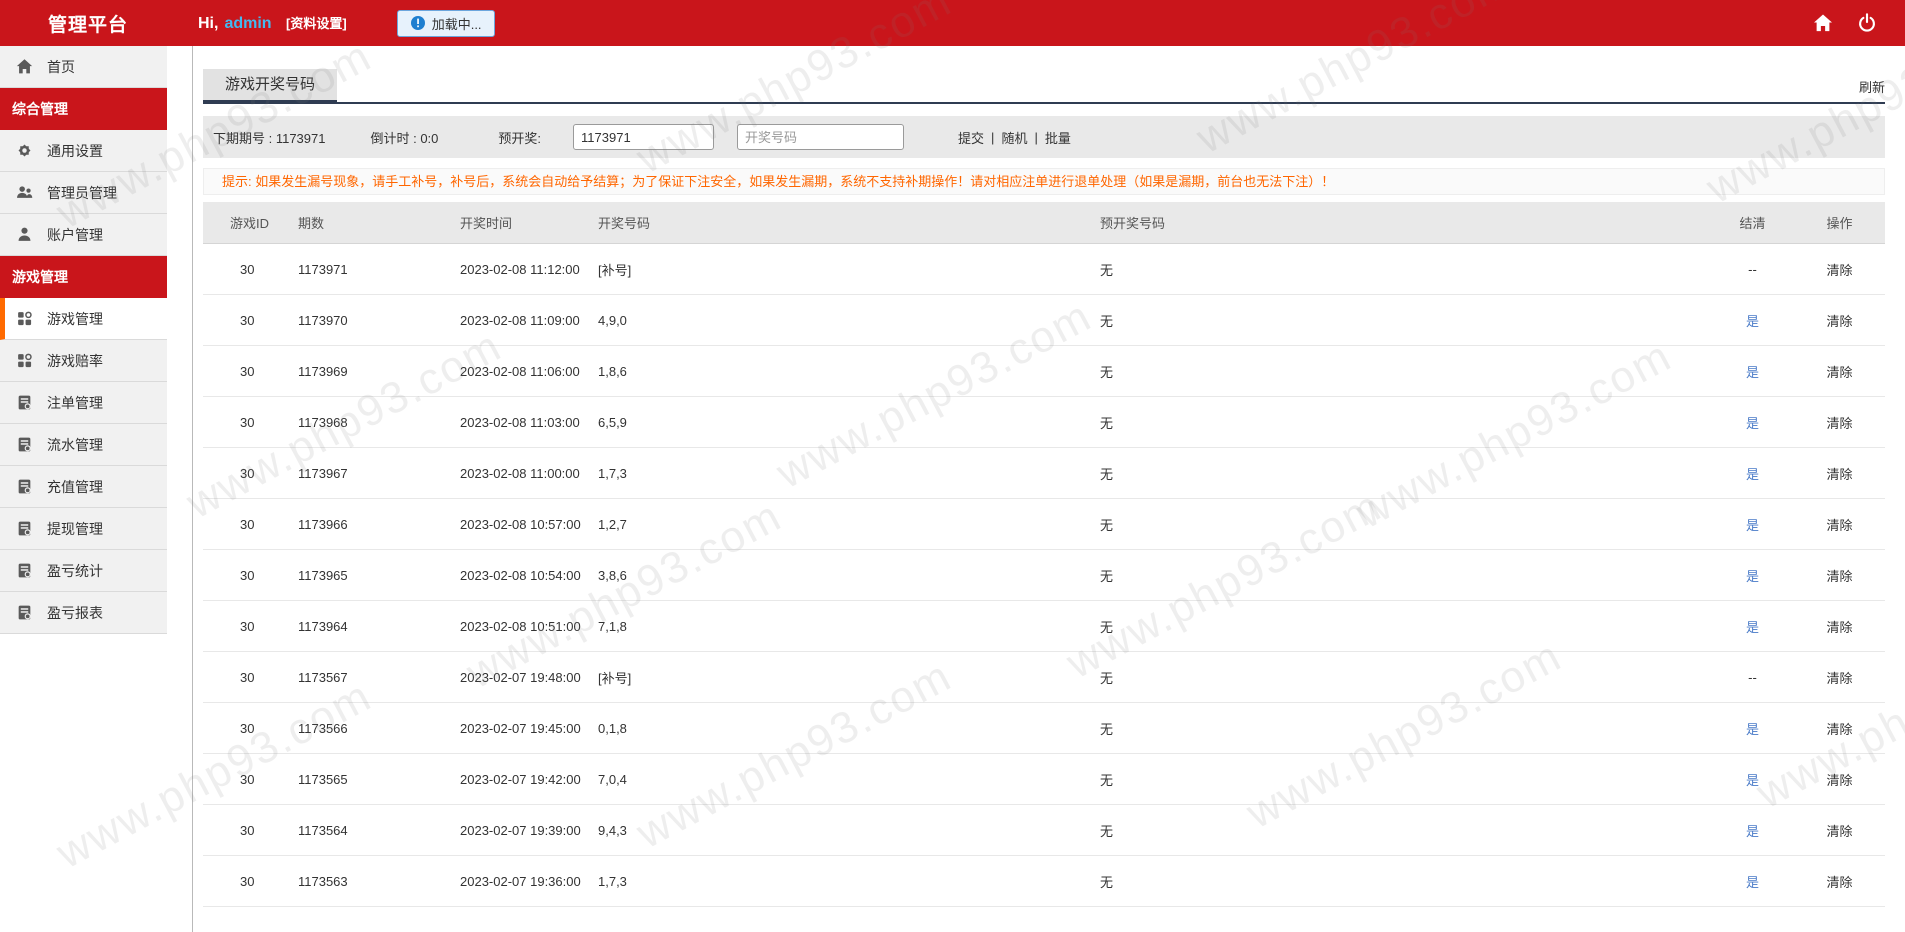 This screenshot has height=932, width=1905. I want to click on pre-draw-input, so click(644, 137).